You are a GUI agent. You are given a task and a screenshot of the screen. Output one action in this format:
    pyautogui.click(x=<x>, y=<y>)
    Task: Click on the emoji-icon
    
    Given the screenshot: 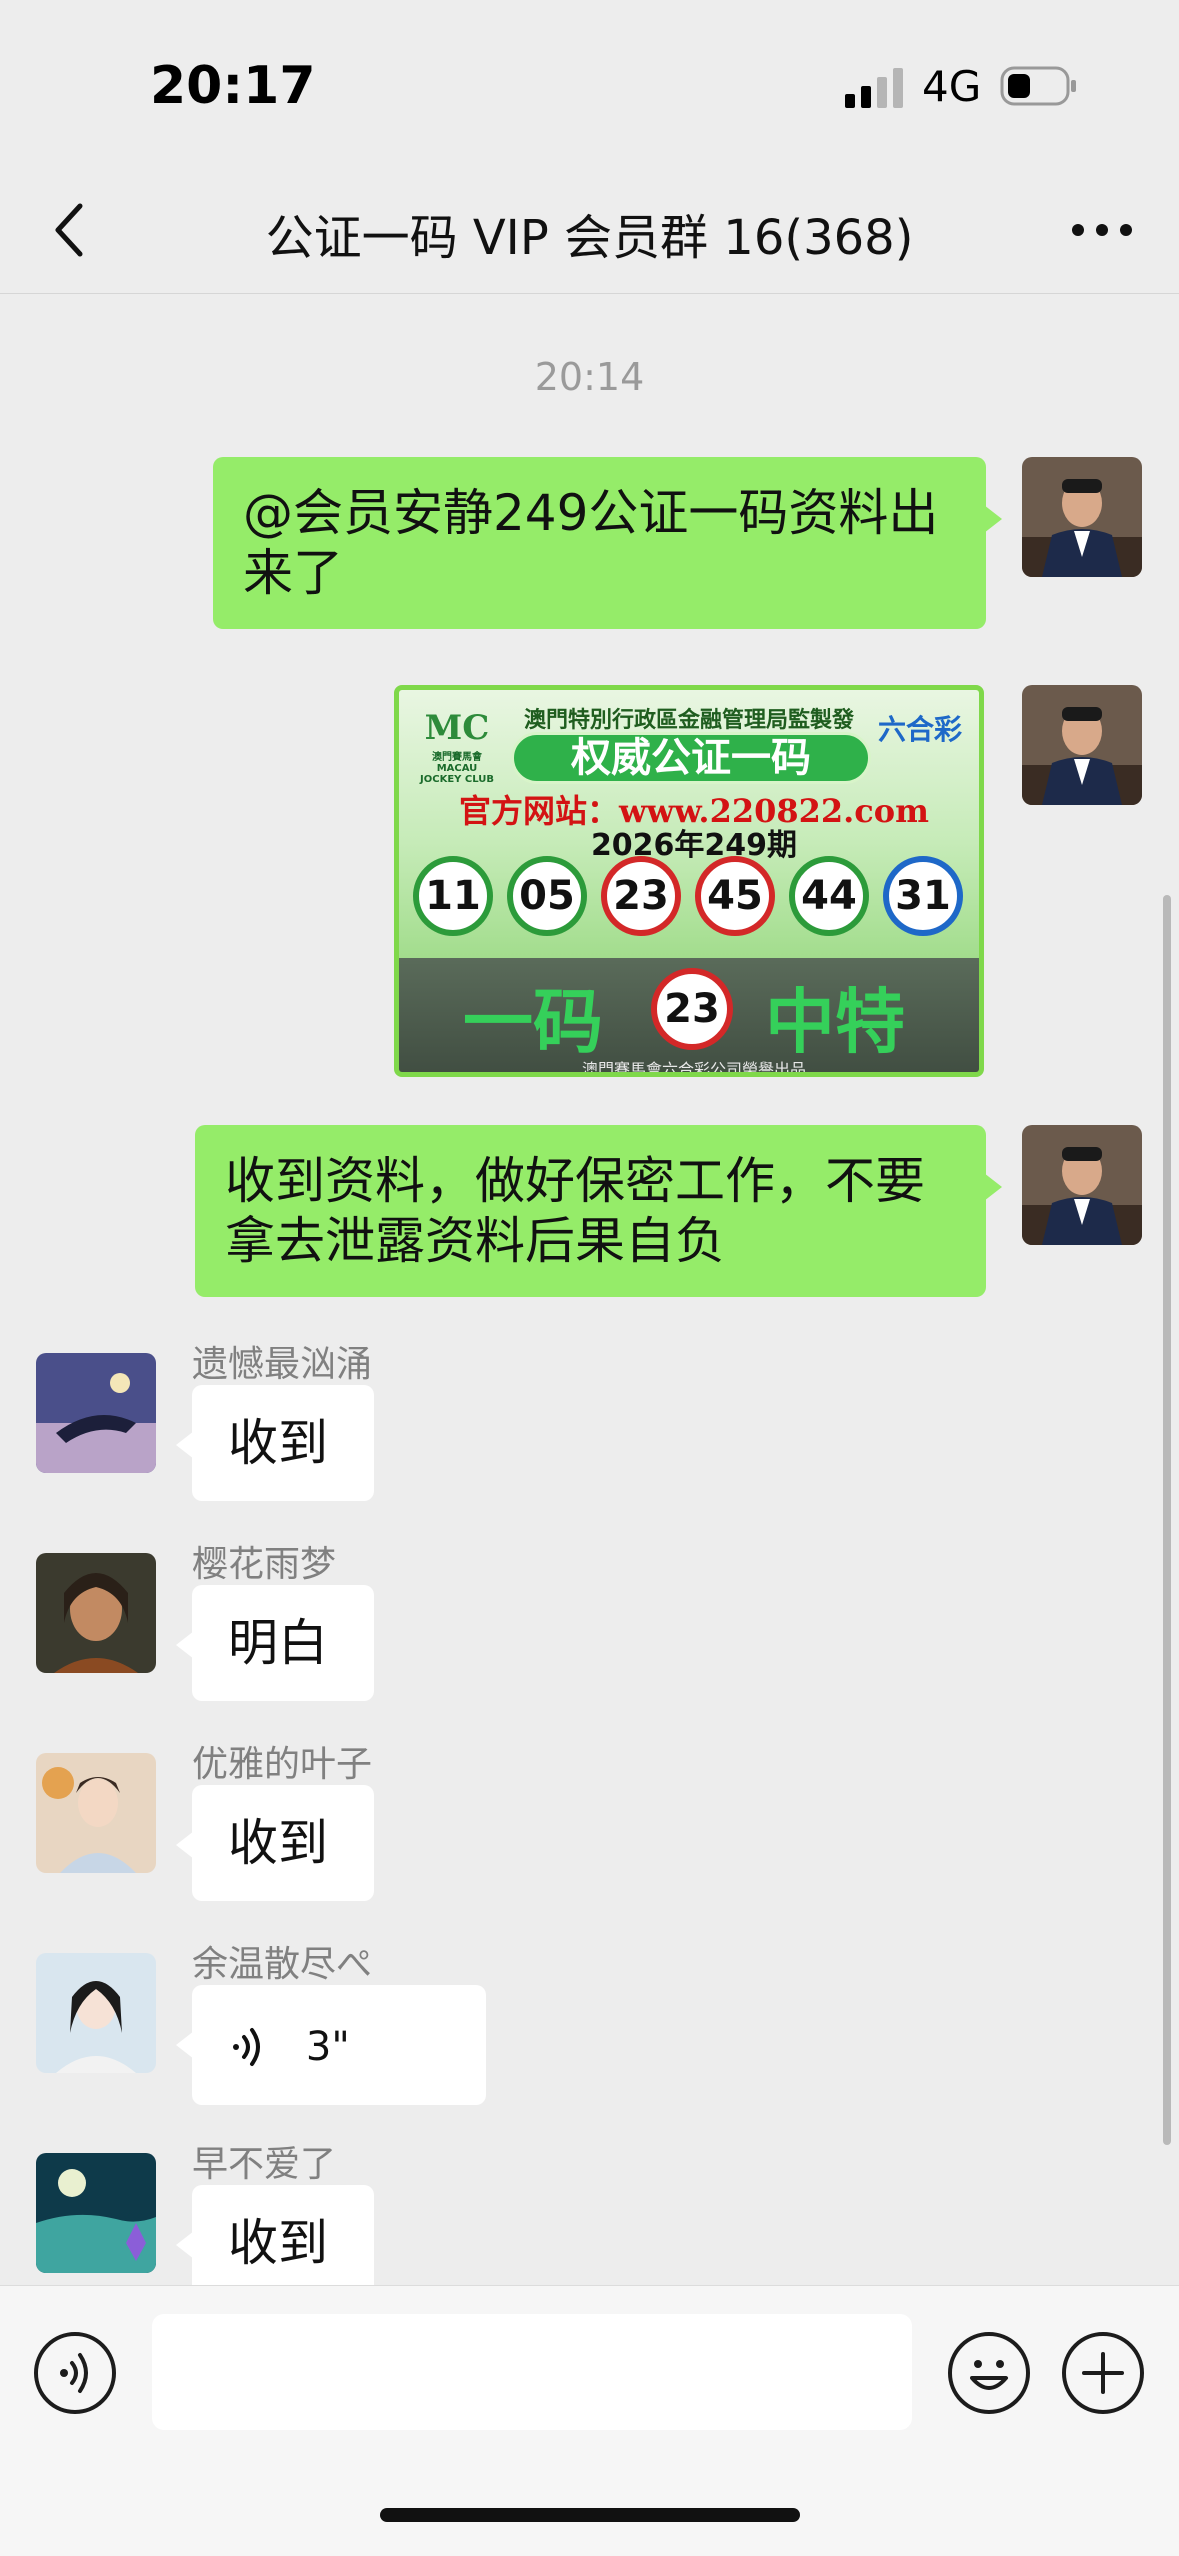 What is the action you would take?
    pyautogui.click(x=989, y=2375)
    